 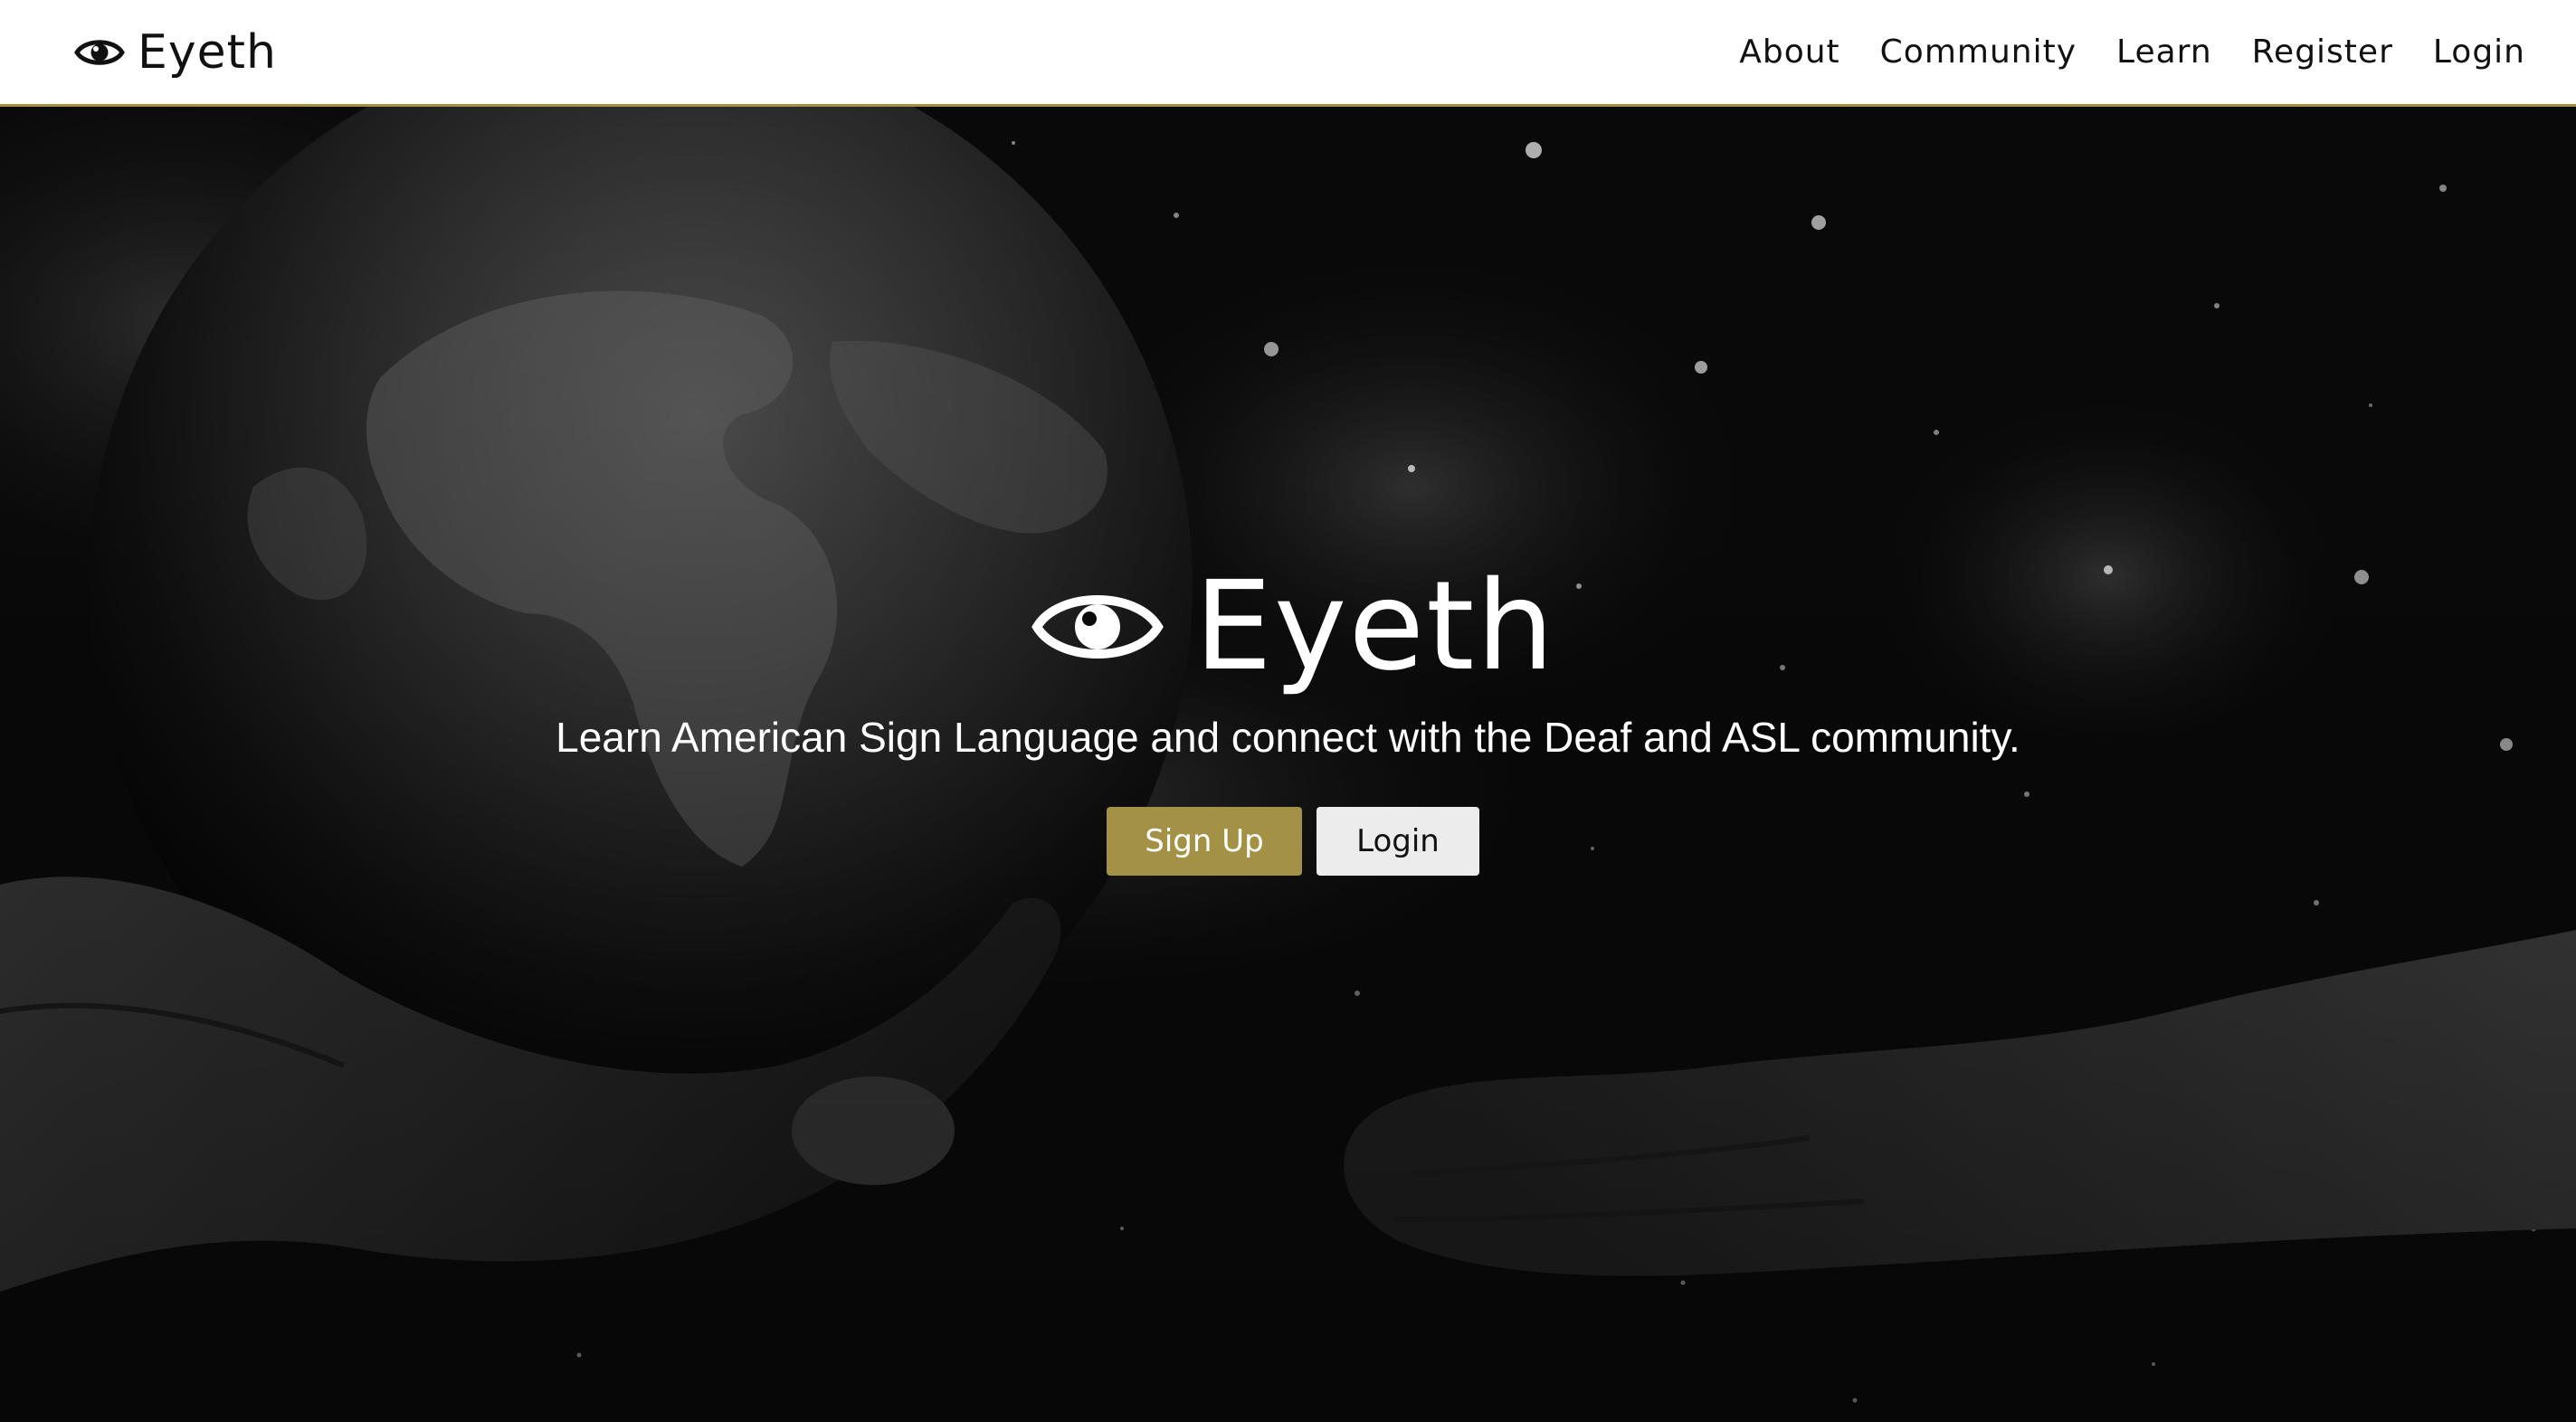 I want to click on nav-link-learn: Learn, so click(x=2164, y=52).